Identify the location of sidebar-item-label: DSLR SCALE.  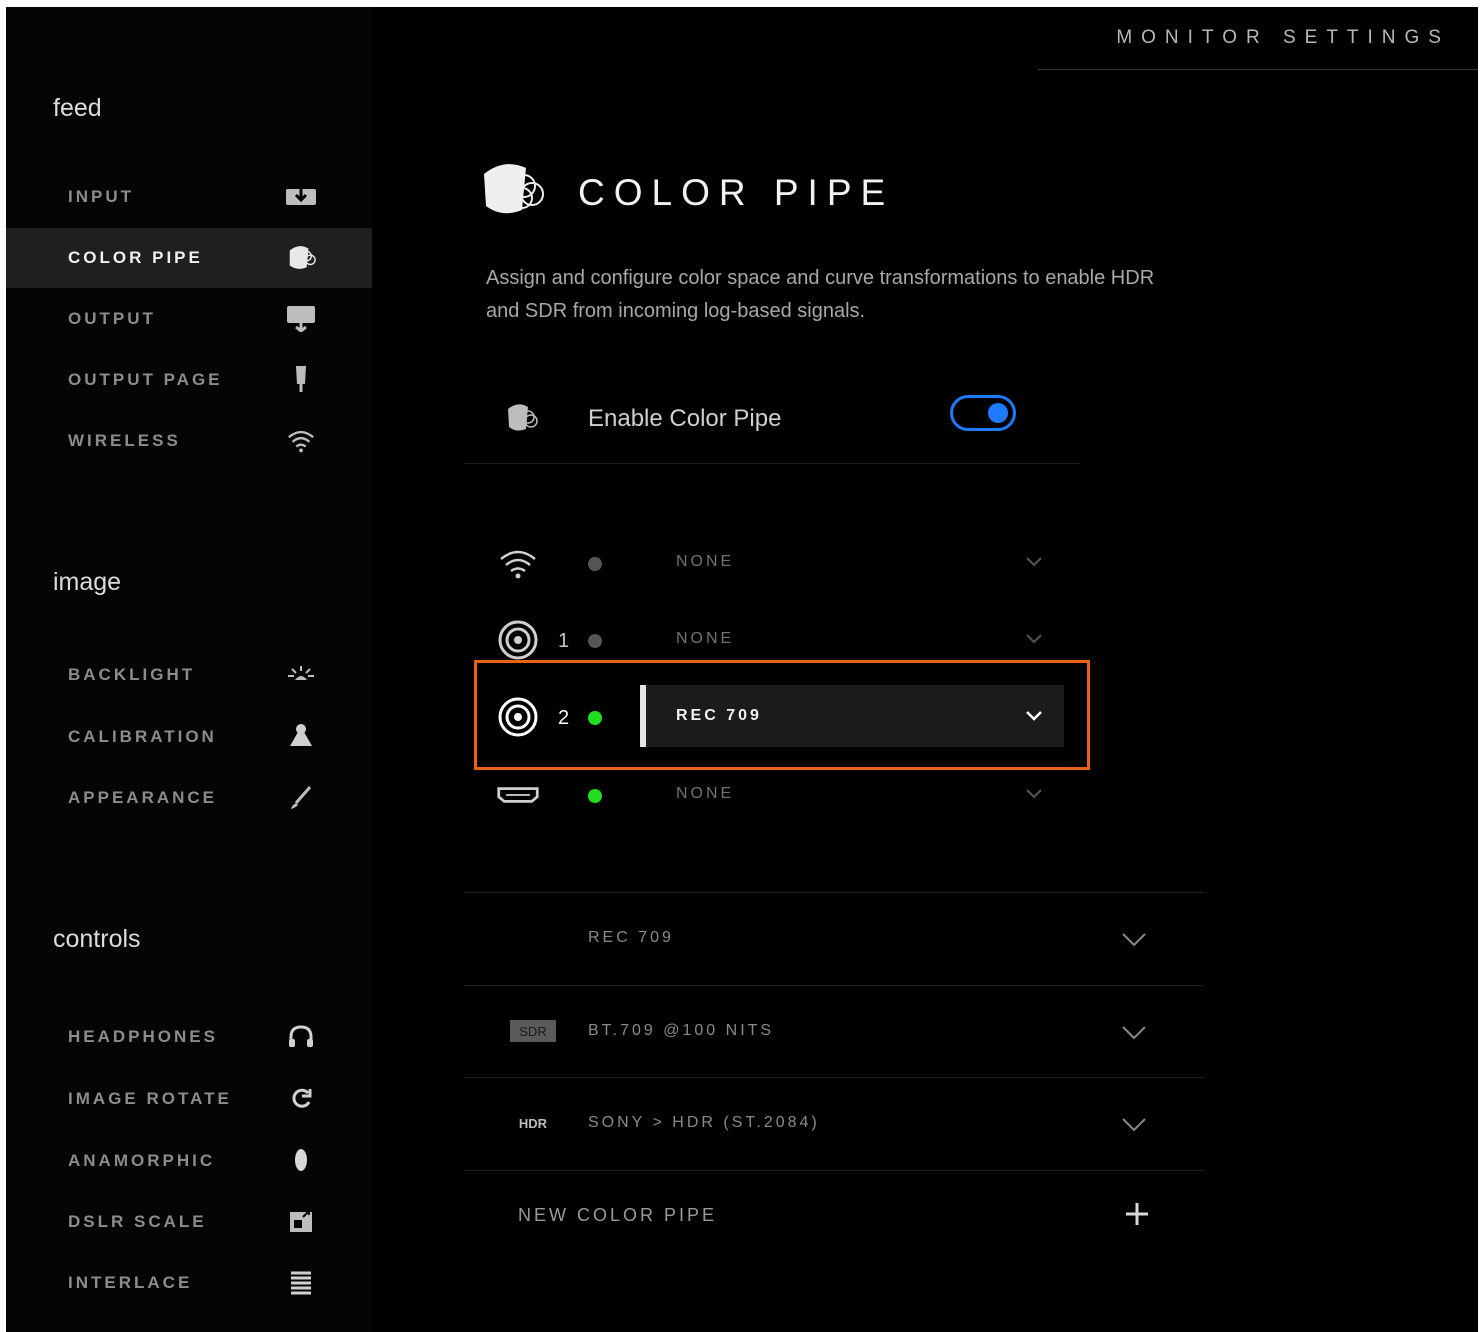
(137, 1221).